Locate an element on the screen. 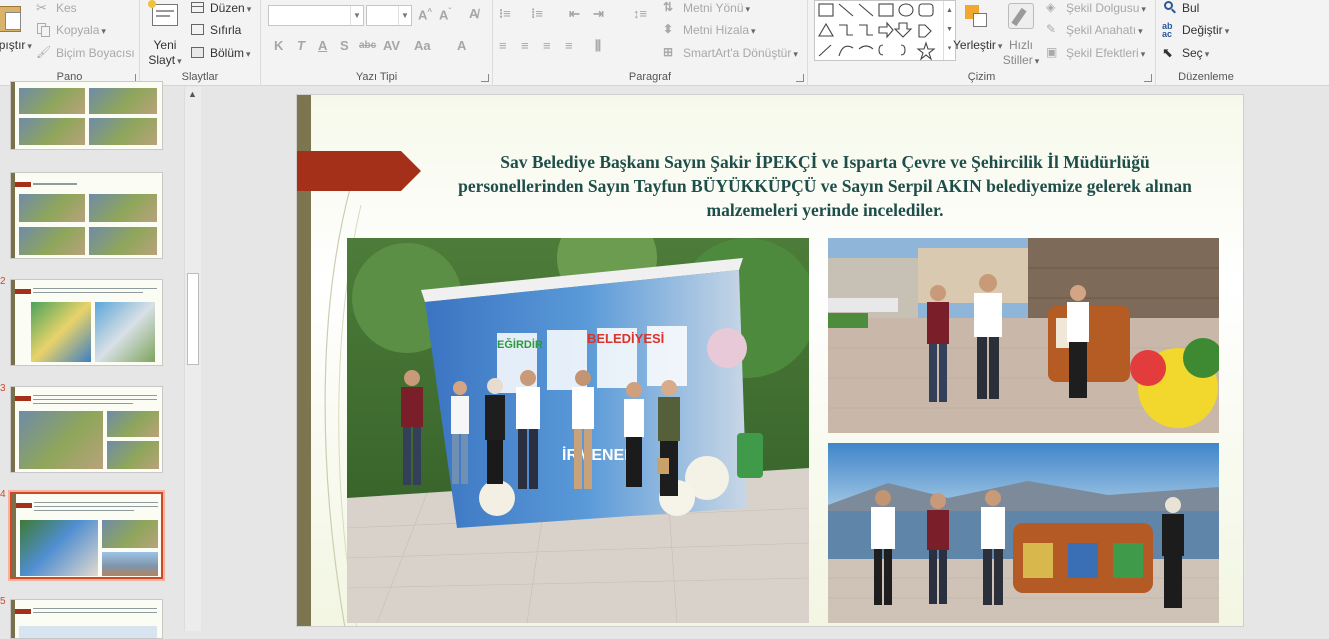 The image size is (1329, 639). grow-font-icon: A^ is located at coordinates (425, 14).